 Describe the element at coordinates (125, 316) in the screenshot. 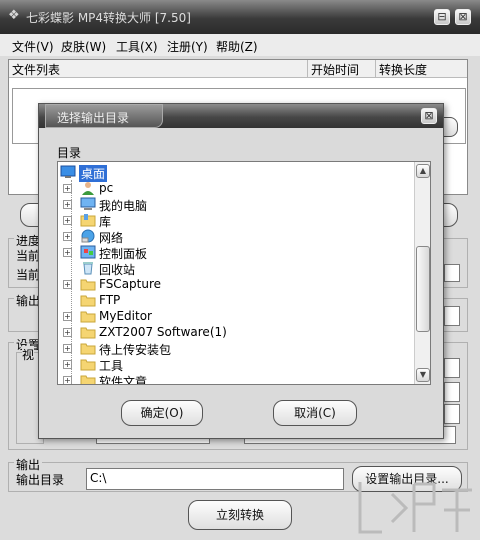

I see `tree-item-label: MyEditor` at that location.